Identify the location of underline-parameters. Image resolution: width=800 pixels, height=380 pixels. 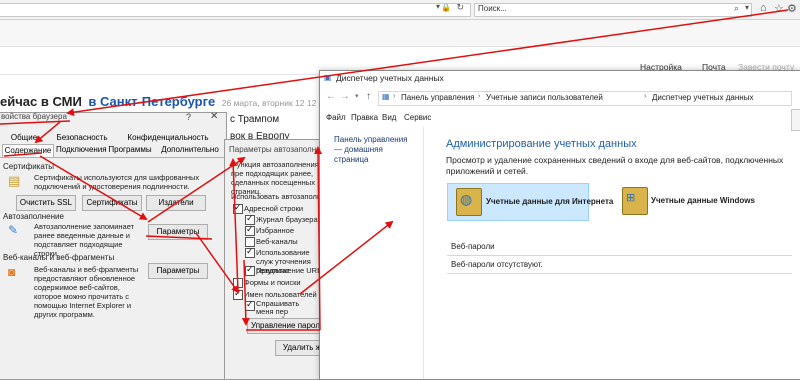
(179, 237).